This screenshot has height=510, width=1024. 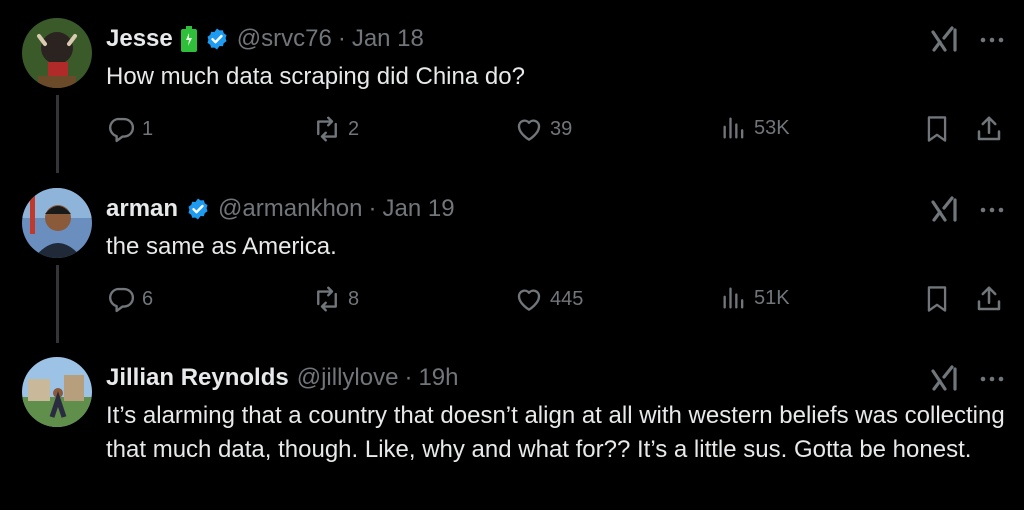 I want to click on battery-icon, so click(x=188, y=39).